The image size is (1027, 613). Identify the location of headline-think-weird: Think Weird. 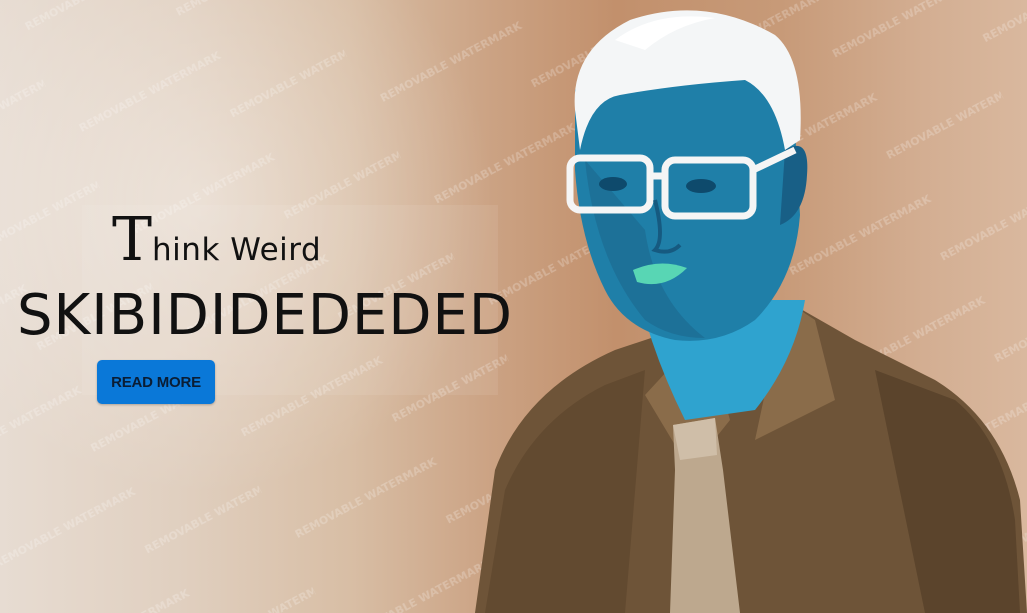
(216, 240).